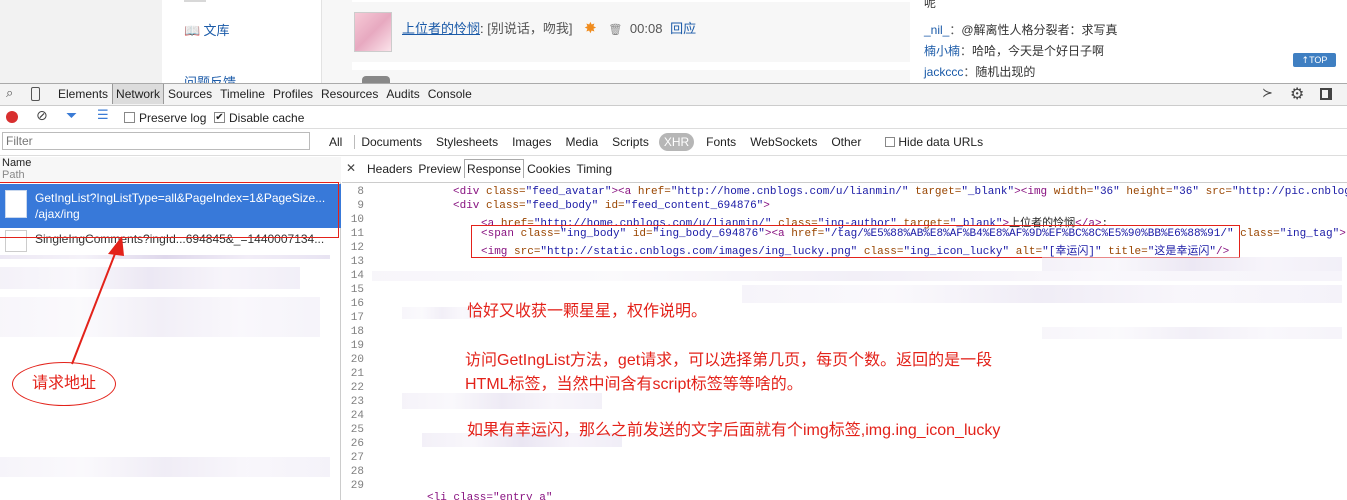 Image resolution: width=1347 pixels, height=500 pixels. Describe the element at coordinates (42, 116) in the screenshot. I see `clear-icon: ⊘` at that location.